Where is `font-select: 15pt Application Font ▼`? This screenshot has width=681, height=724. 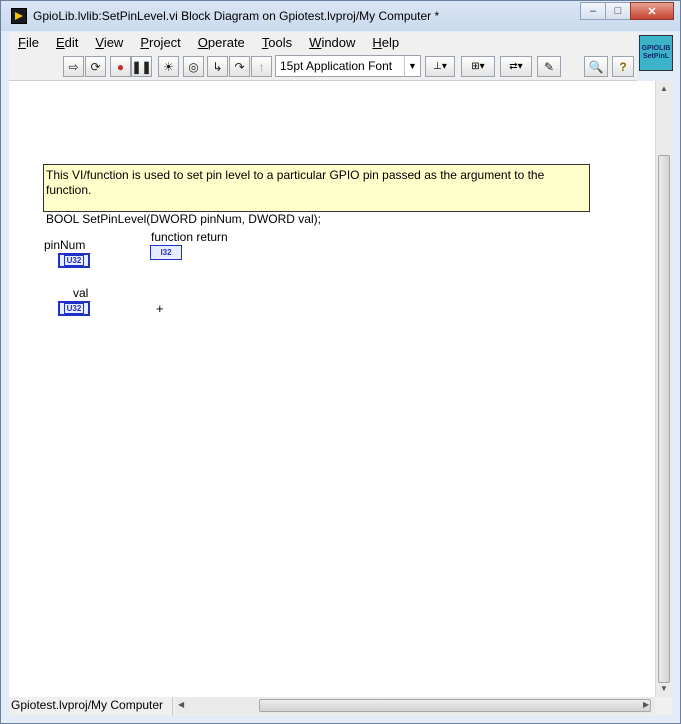
font-select: 15pt Application Font ▼ is located at coordinates (348, 66).